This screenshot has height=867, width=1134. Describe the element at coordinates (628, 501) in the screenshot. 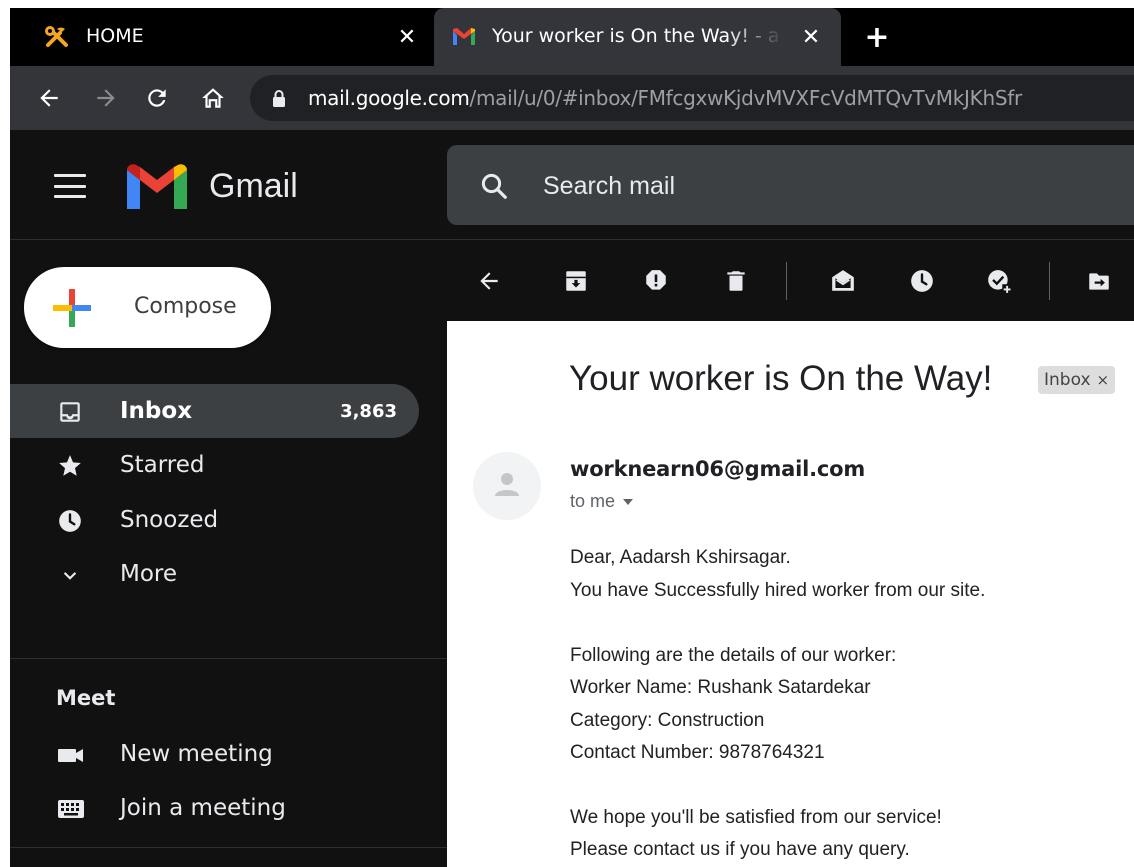

I see `caret-down-icon` at that location.